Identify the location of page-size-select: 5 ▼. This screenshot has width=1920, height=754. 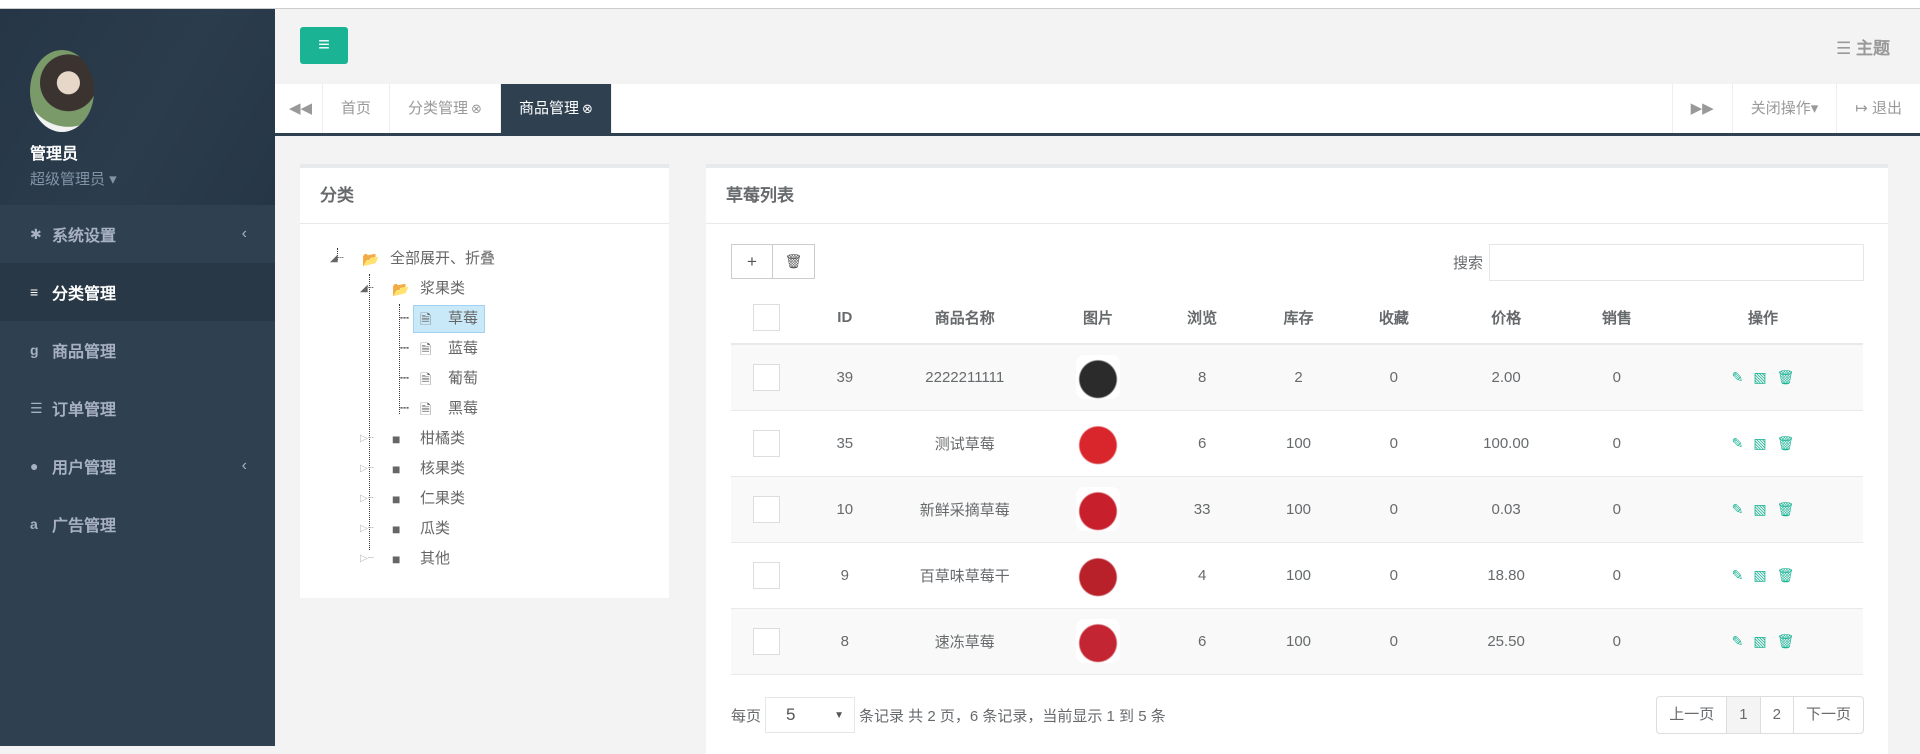
(810, 715).